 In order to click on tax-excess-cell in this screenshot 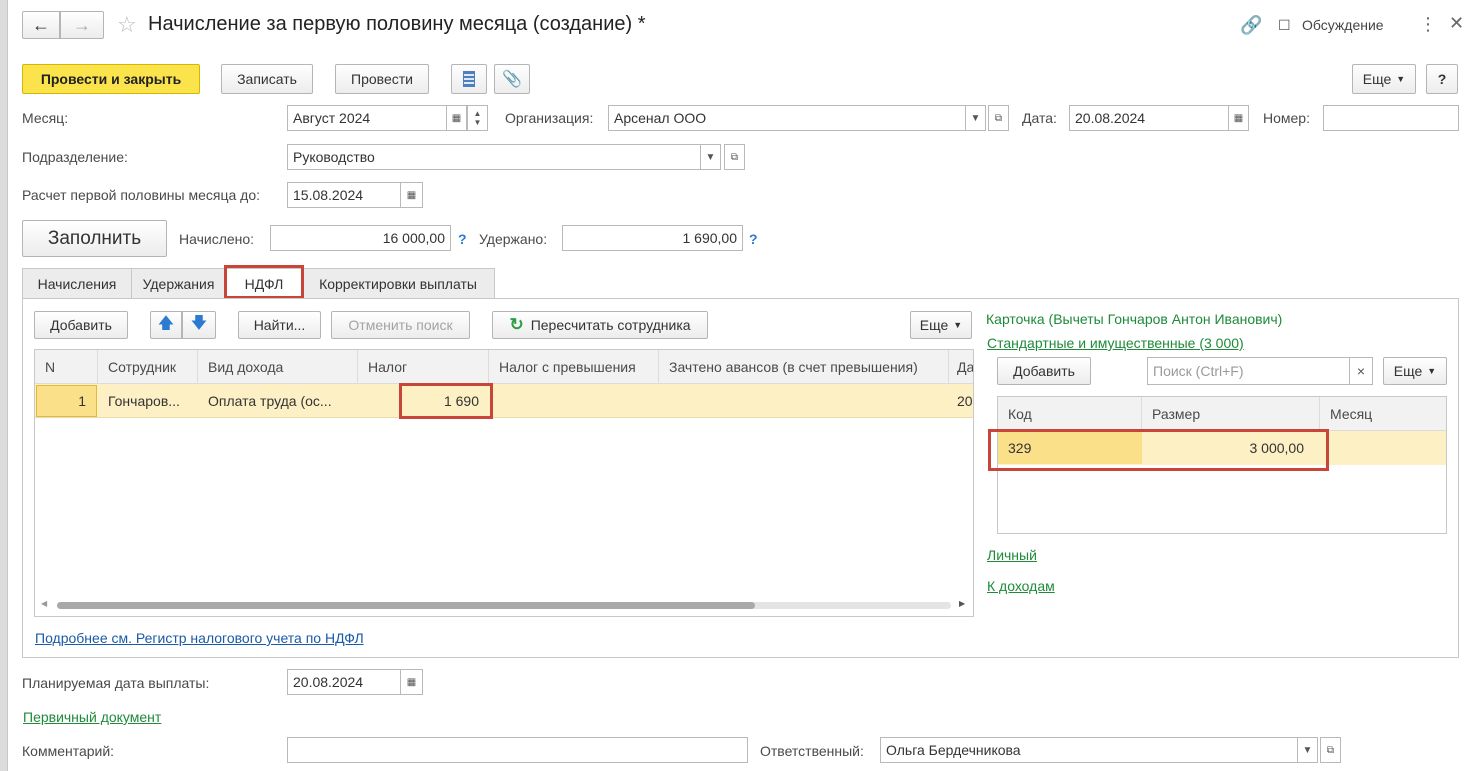, I will do `click(574, 401)`.